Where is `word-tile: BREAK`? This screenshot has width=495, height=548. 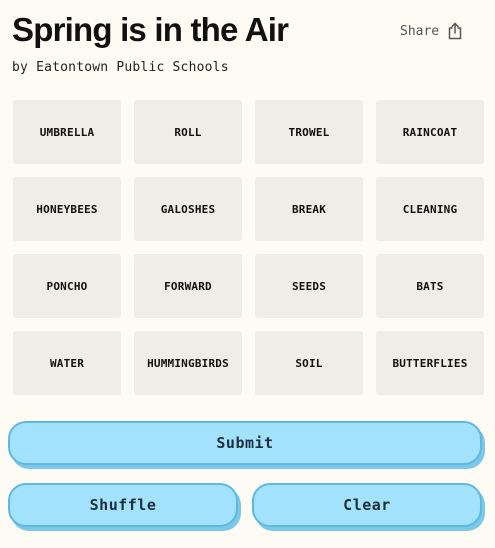 word-tile: BREAK is located at coordinates (309, 209).